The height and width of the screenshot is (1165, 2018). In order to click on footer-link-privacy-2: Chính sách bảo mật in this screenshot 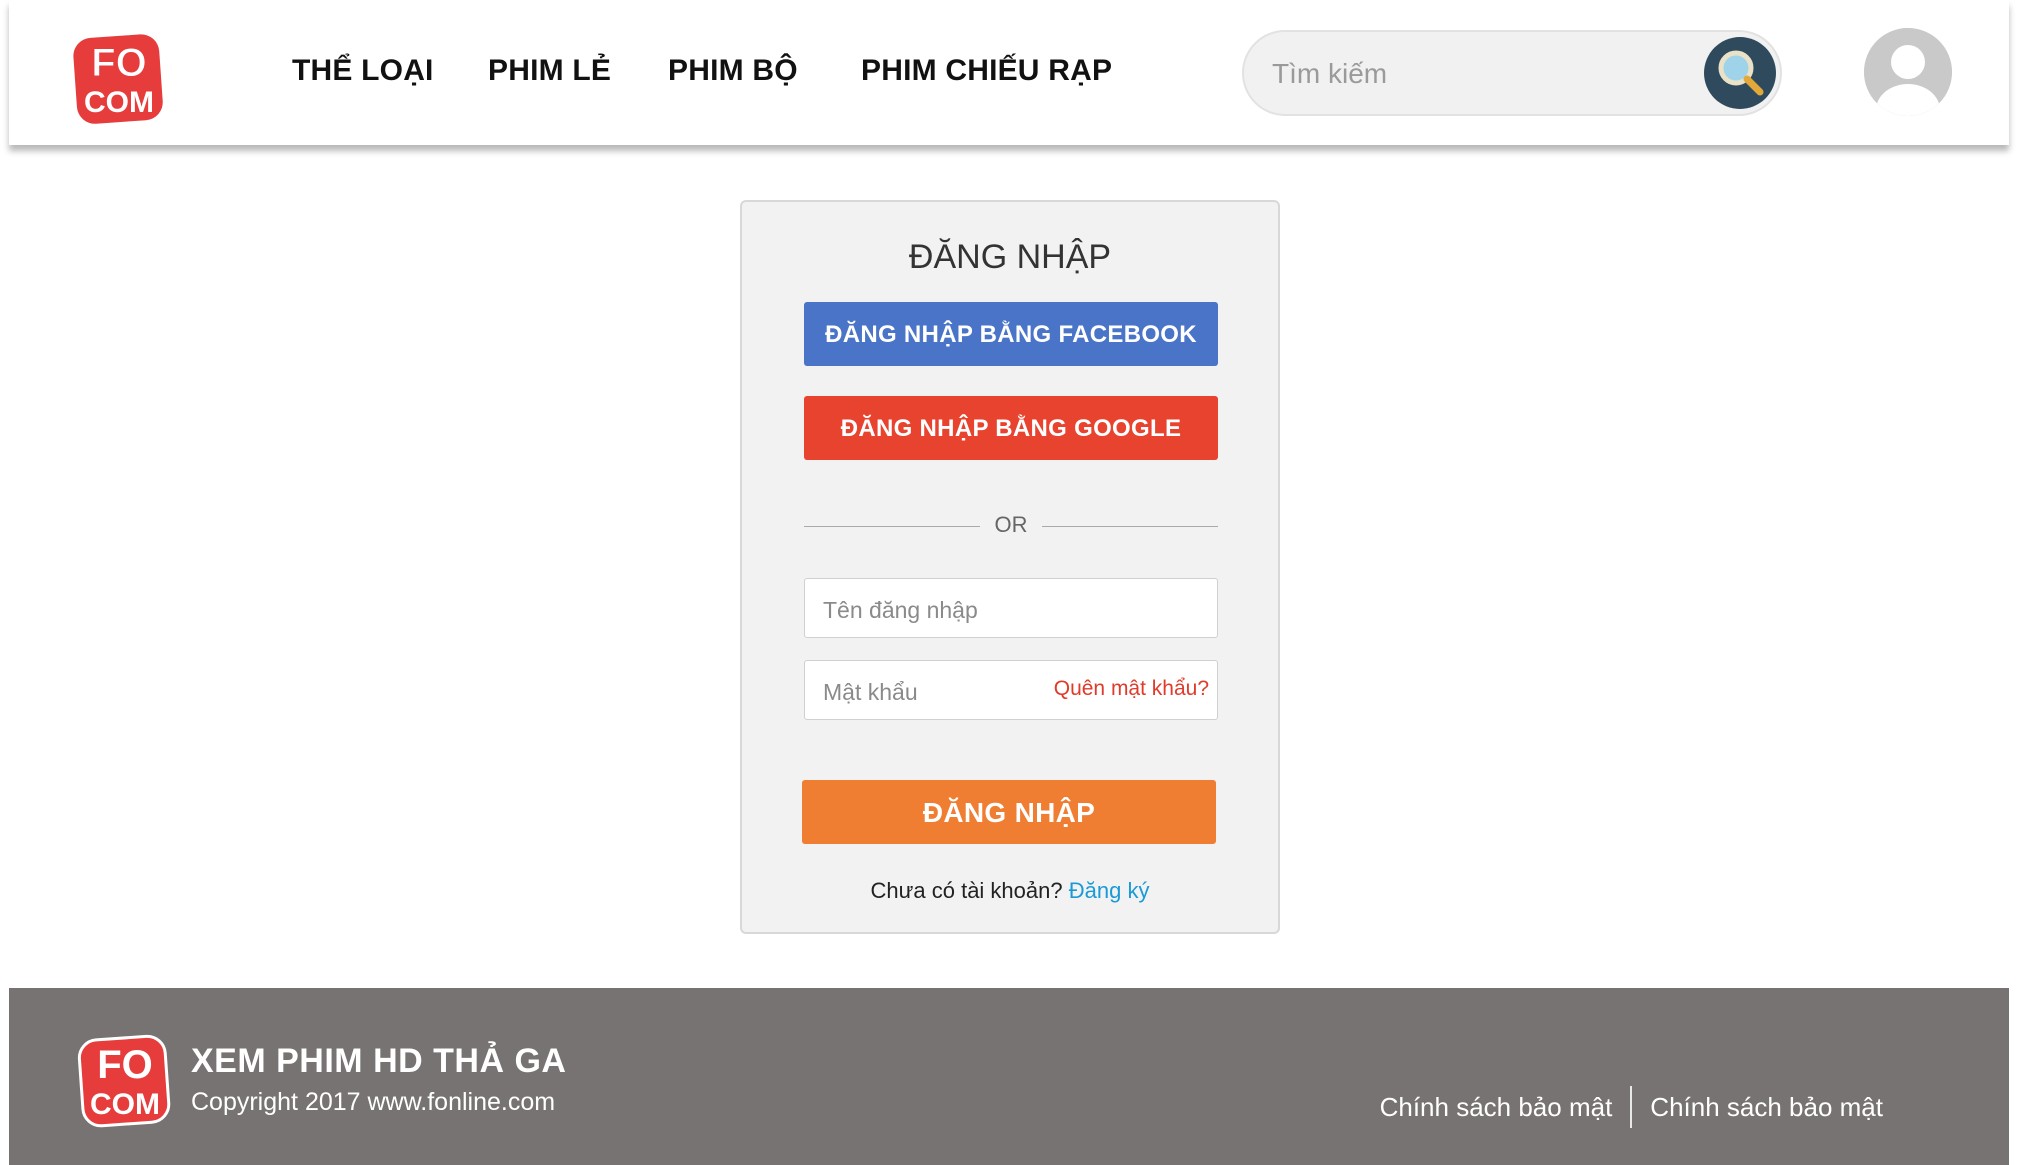, I will do `click(1766, 1107)`.